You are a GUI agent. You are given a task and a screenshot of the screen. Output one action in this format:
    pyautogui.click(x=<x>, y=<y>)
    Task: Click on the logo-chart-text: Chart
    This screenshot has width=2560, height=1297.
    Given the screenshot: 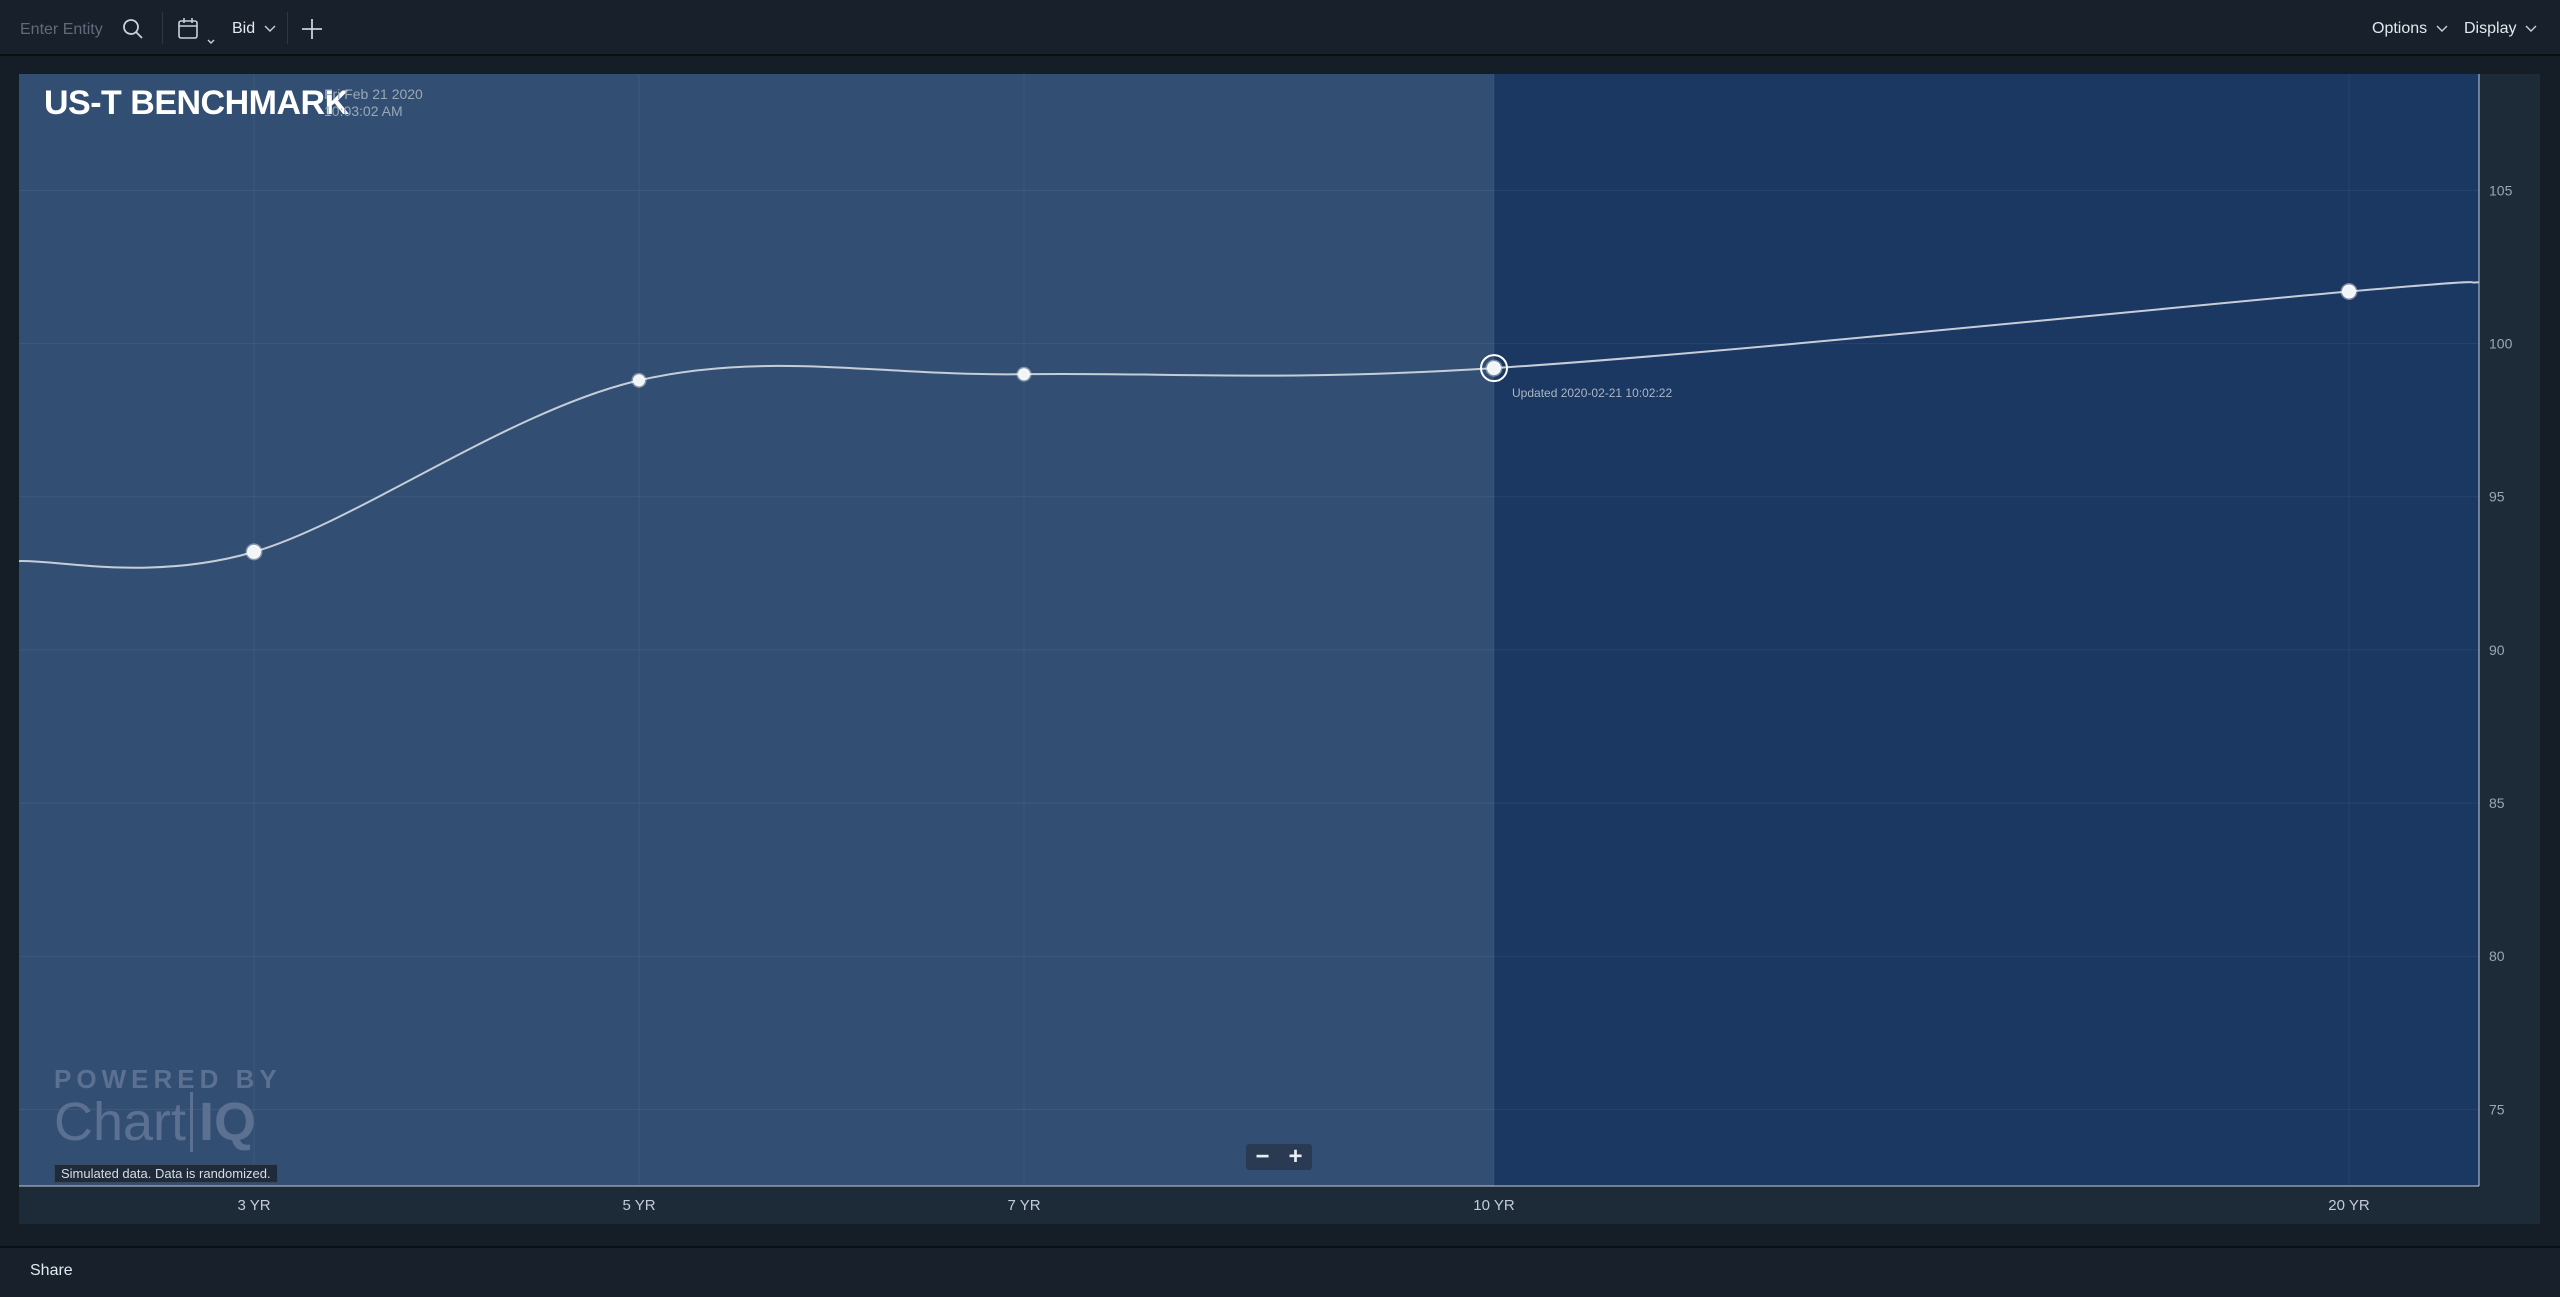 What is the action you would take?
    pyautogui.click(x=120, y=1122)
    